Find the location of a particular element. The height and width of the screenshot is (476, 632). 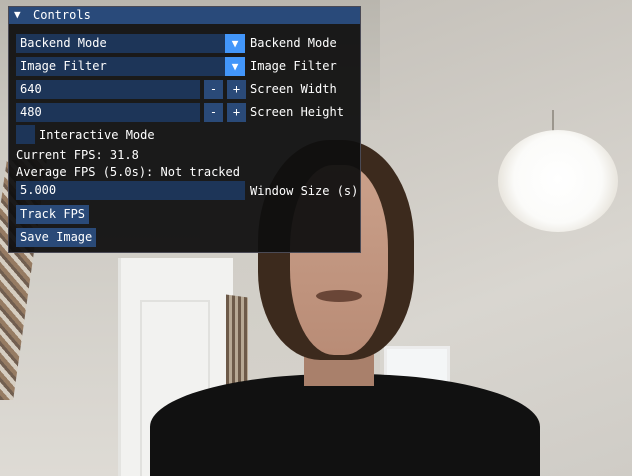

screen-height-decrement-button: - is located at coordinates (213, 112).